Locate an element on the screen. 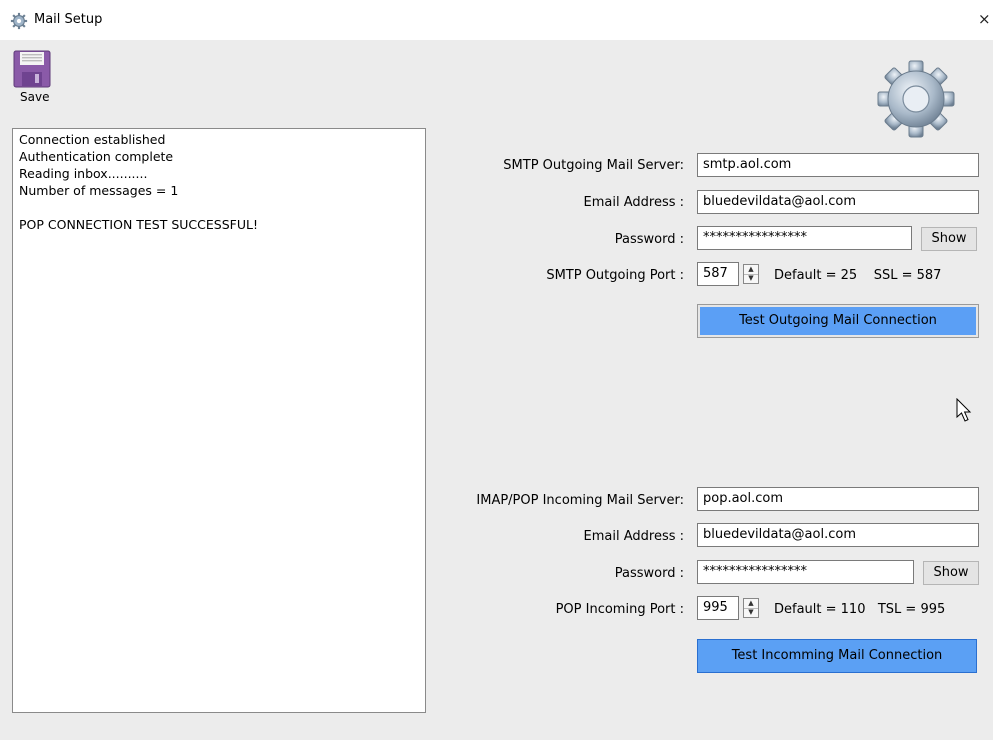  log-line: Authentication complete is located at coordinates (96, 156).